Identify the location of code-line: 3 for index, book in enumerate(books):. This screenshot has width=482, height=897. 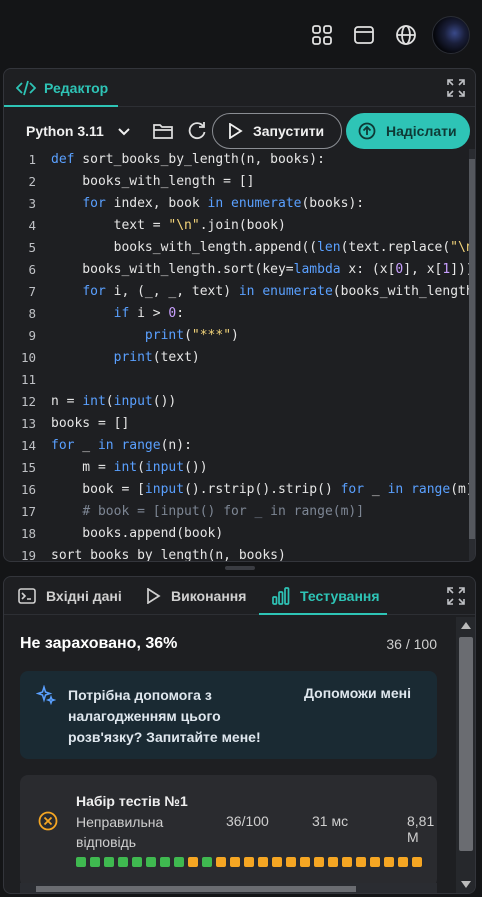
(239, 204).